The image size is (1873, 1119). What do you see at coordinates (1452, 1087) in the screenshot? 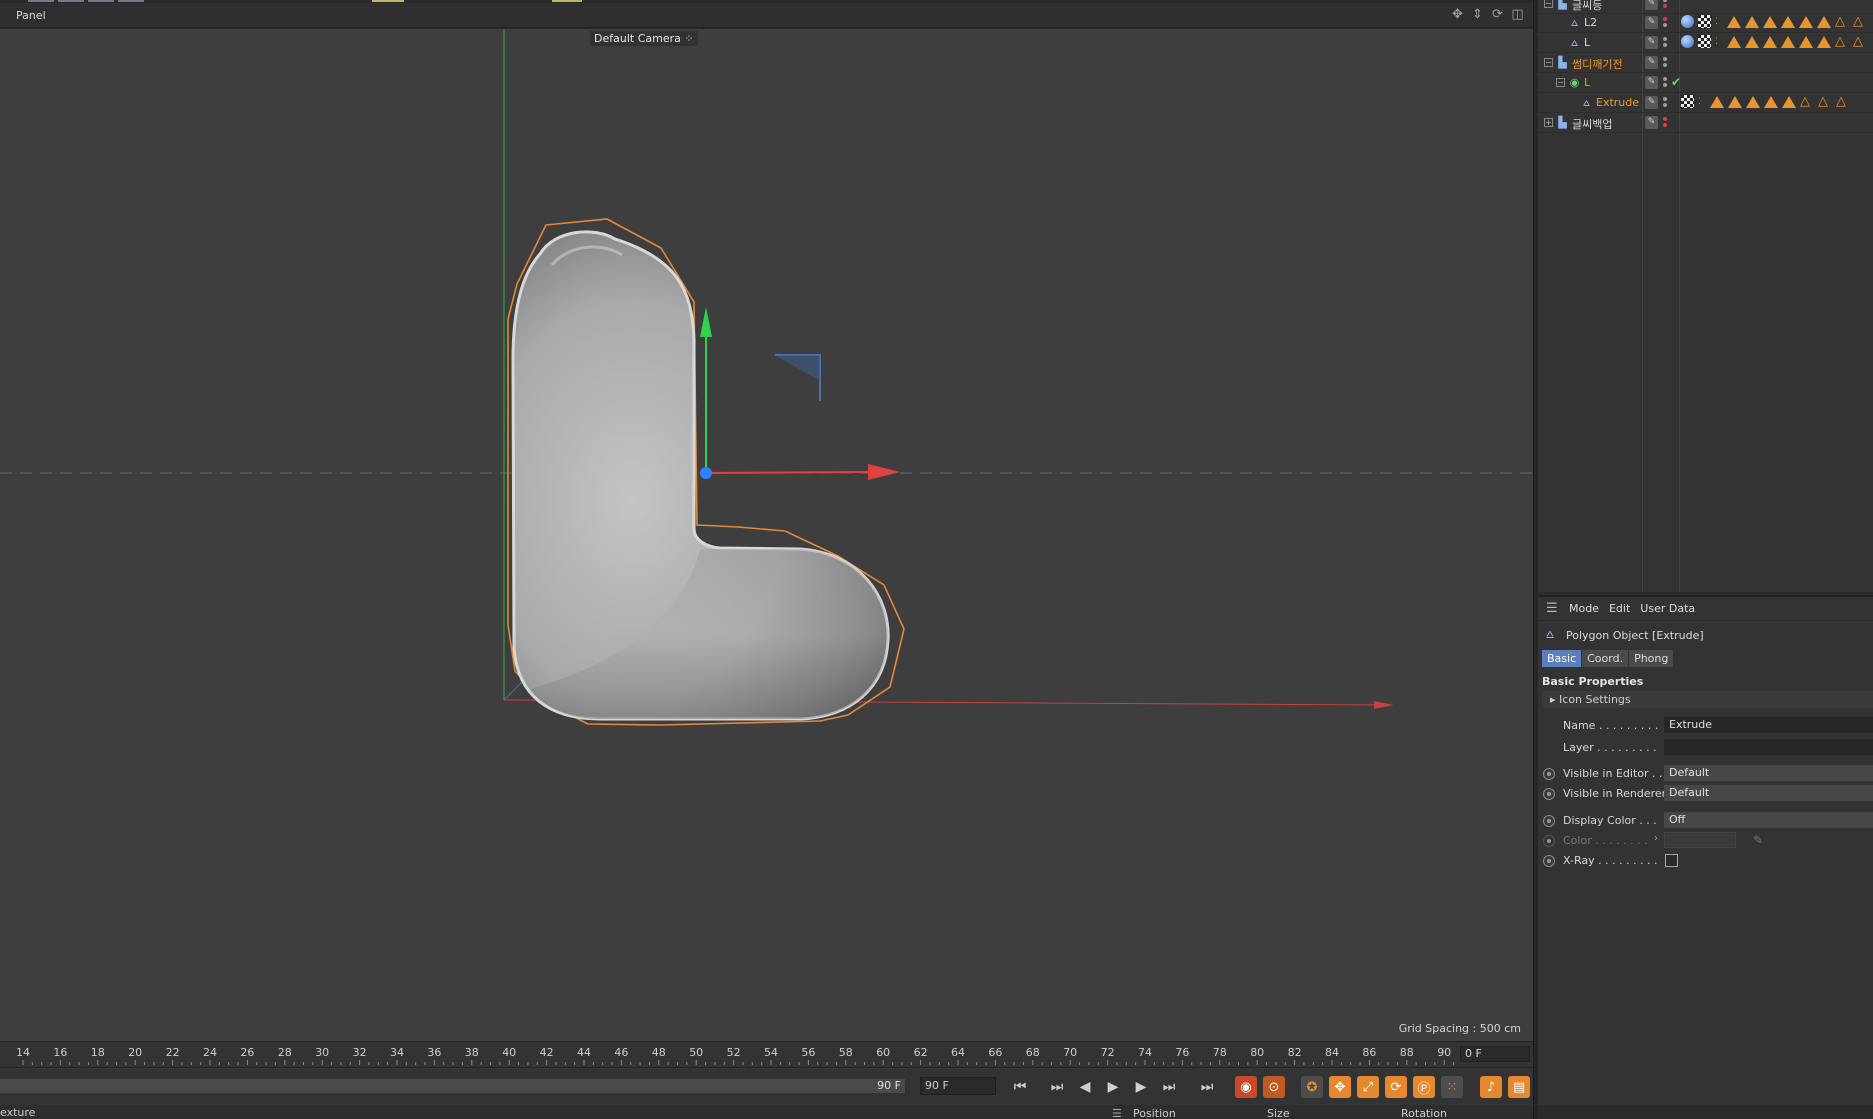
I see `record-pla-button: ⁙` at bounding box center [1452, 1087].